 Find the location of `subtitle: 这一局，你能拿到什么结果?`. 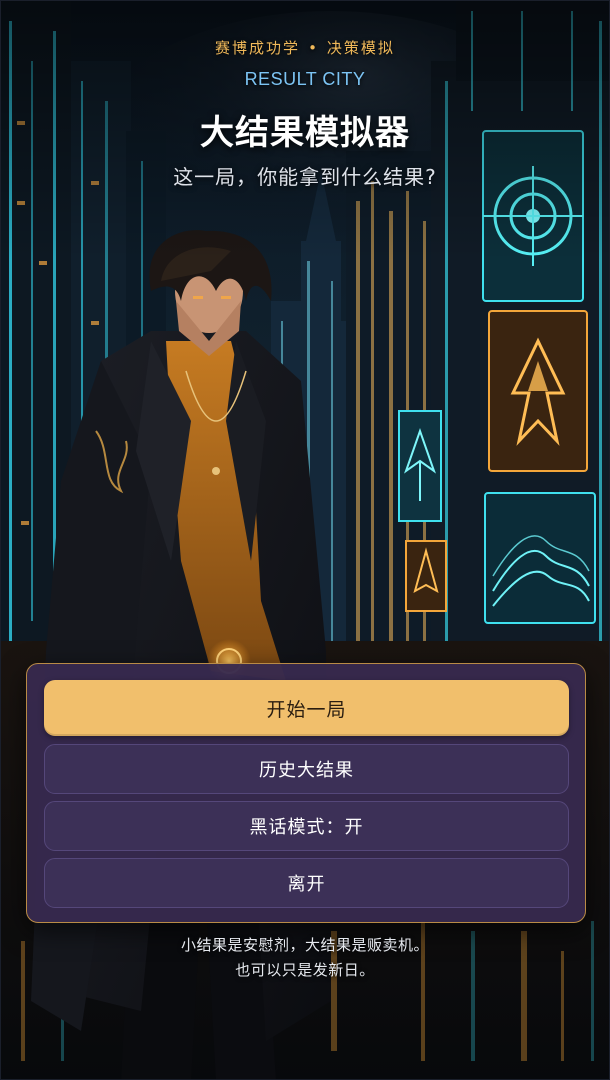

subtitle: 这一局，你能拿到什么结果? is located at coordinates (305, 177).